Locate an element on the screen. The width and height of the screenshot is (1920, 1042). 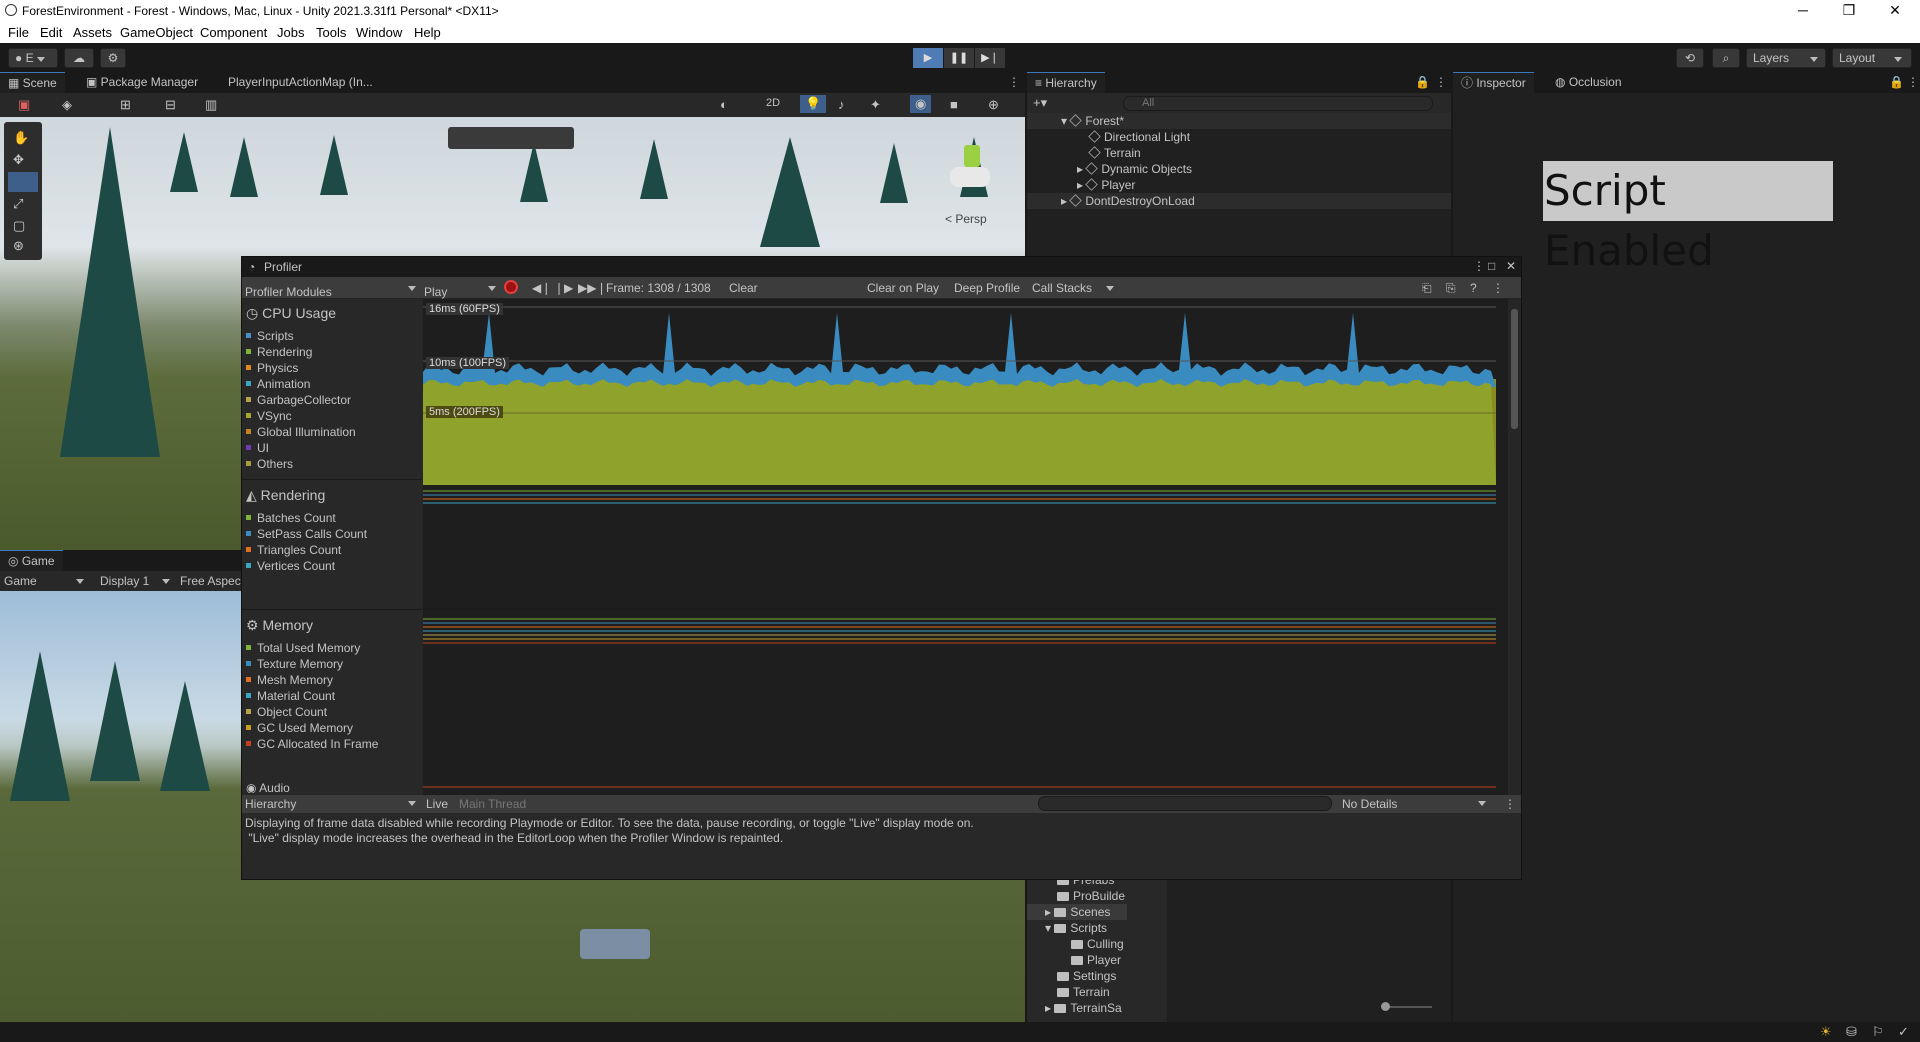
memory-module-header: ⚙ Memory is located at coordinates (279, 625).